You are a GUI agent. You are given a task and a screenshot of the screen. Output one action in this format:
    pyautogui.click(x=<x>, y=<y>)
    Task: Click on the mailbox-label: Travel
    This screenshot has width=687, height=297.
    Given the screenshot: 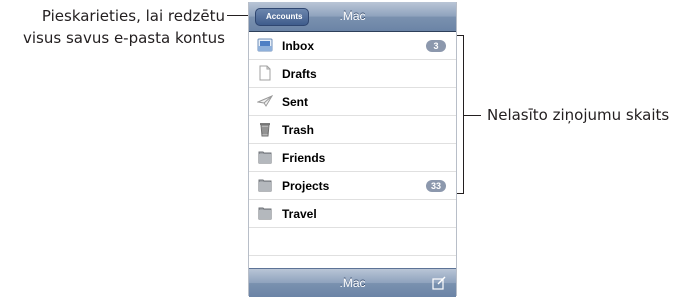 What is the action you would take?
    pyautogui.click(x=299, y=214)
    